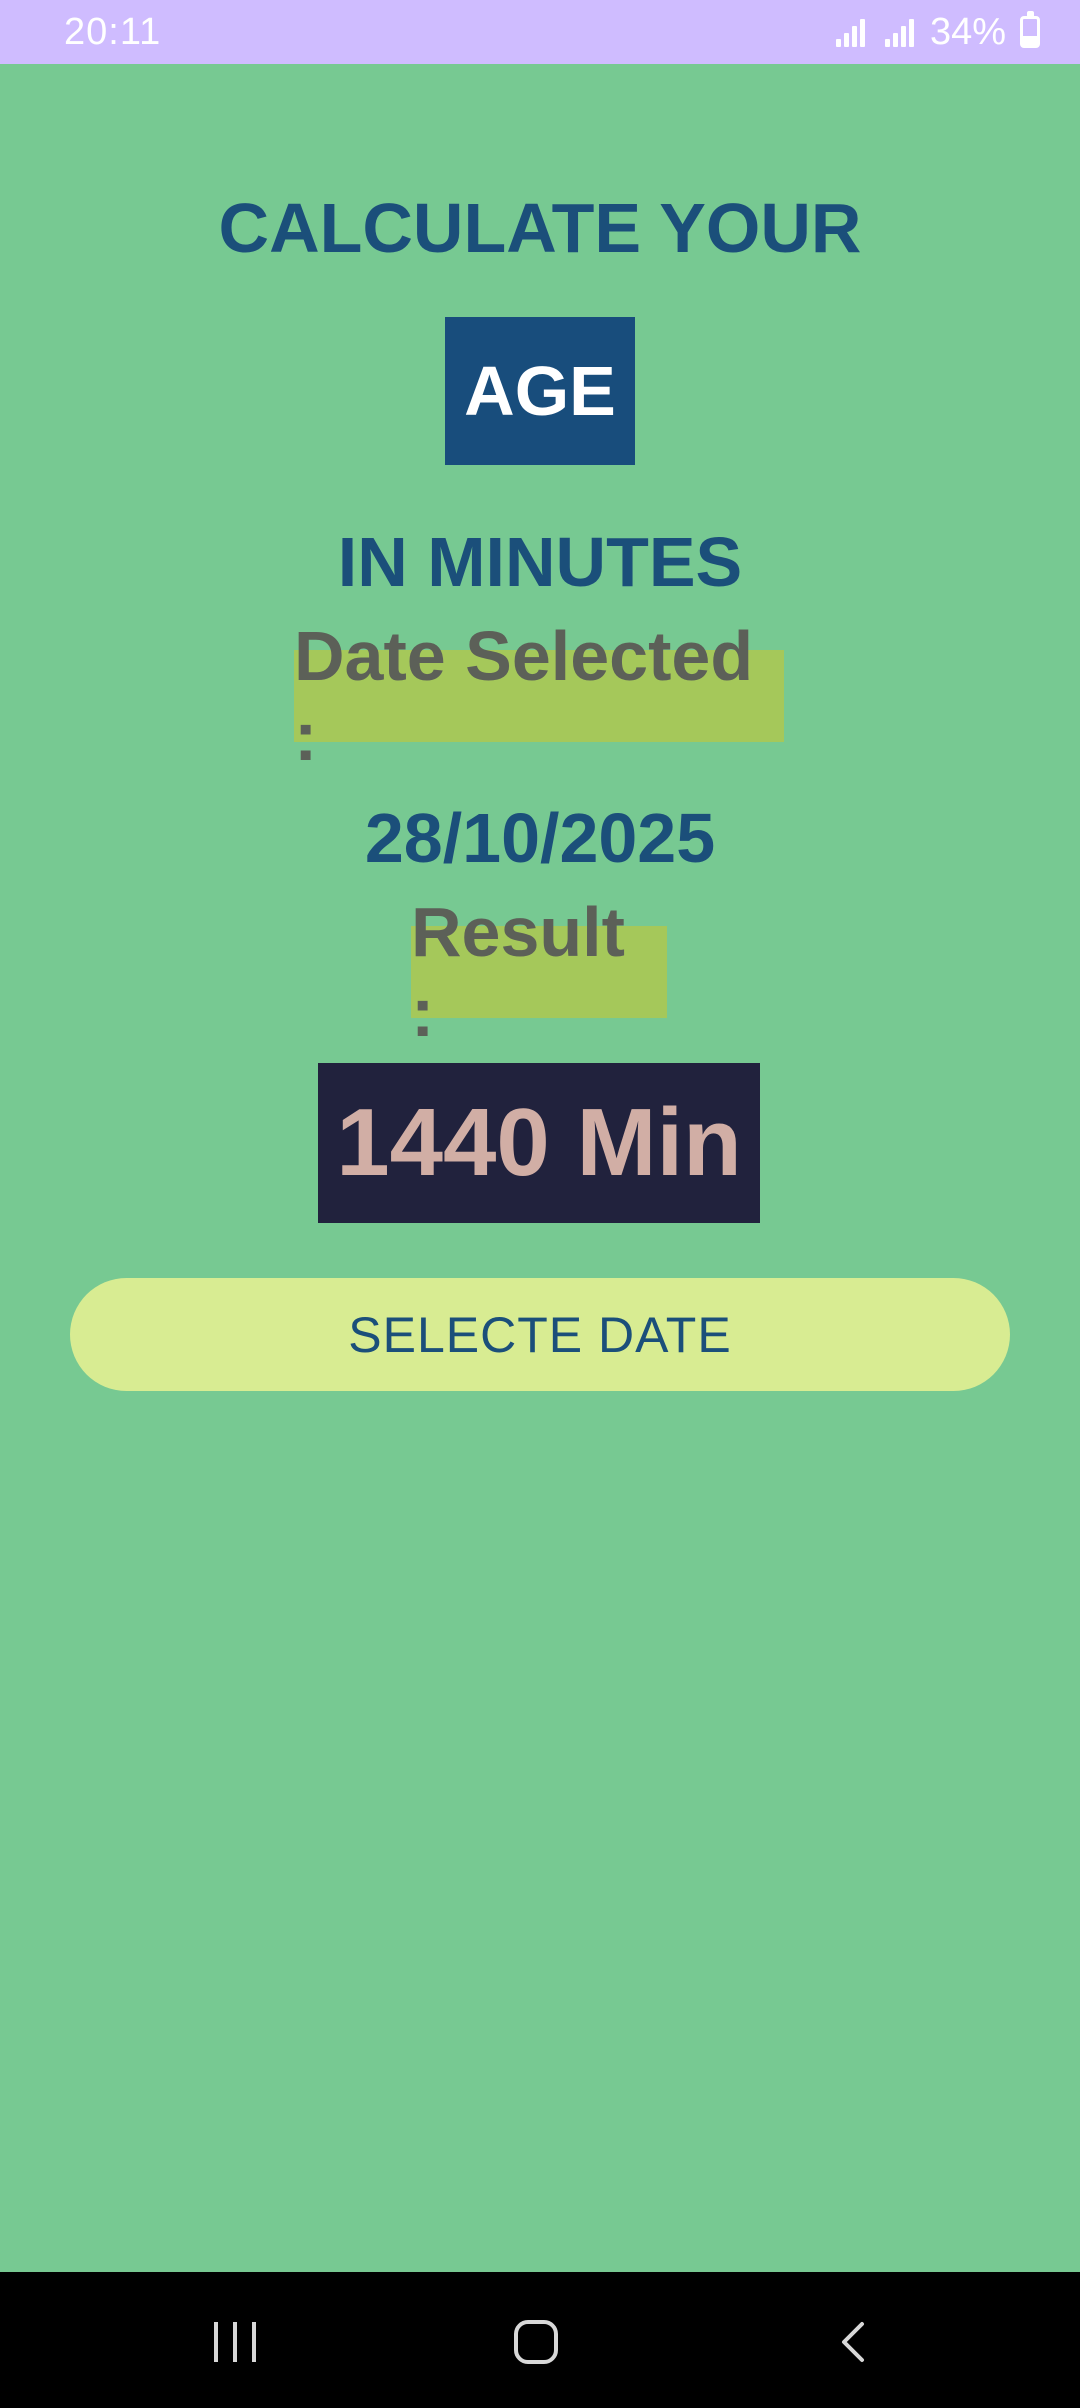 Image resolution: width=1080 pixels, height=2408 pixels. I want to click on age-highlight: AGE, so click(540, 391).